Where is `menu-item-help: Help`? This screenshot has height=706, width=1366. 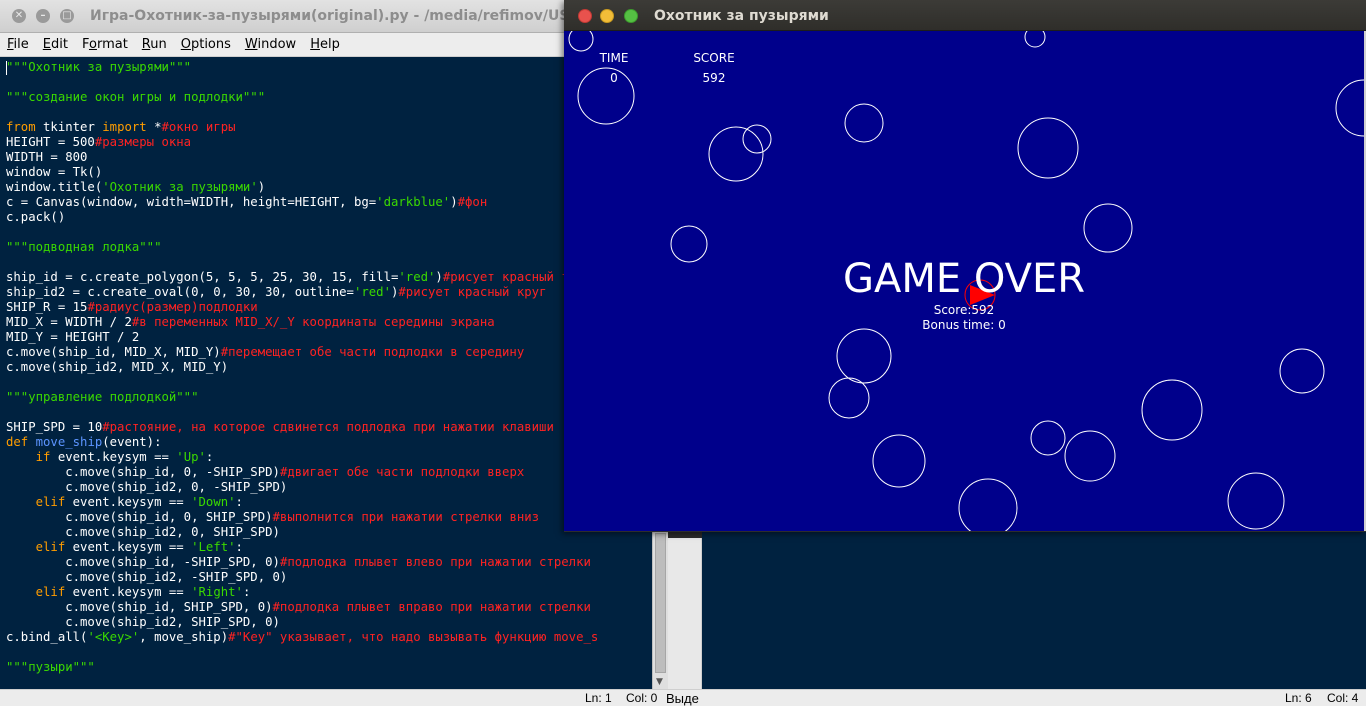 menu-item-help: Help is located at coordinates (325, 44).